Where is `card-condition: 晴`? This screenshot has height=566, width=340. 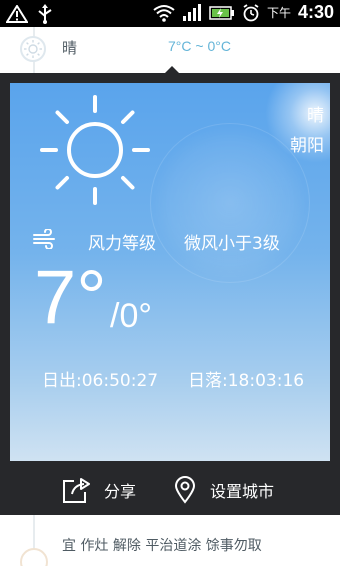
card-condition: 晴 is located at coordinates (315, 116).